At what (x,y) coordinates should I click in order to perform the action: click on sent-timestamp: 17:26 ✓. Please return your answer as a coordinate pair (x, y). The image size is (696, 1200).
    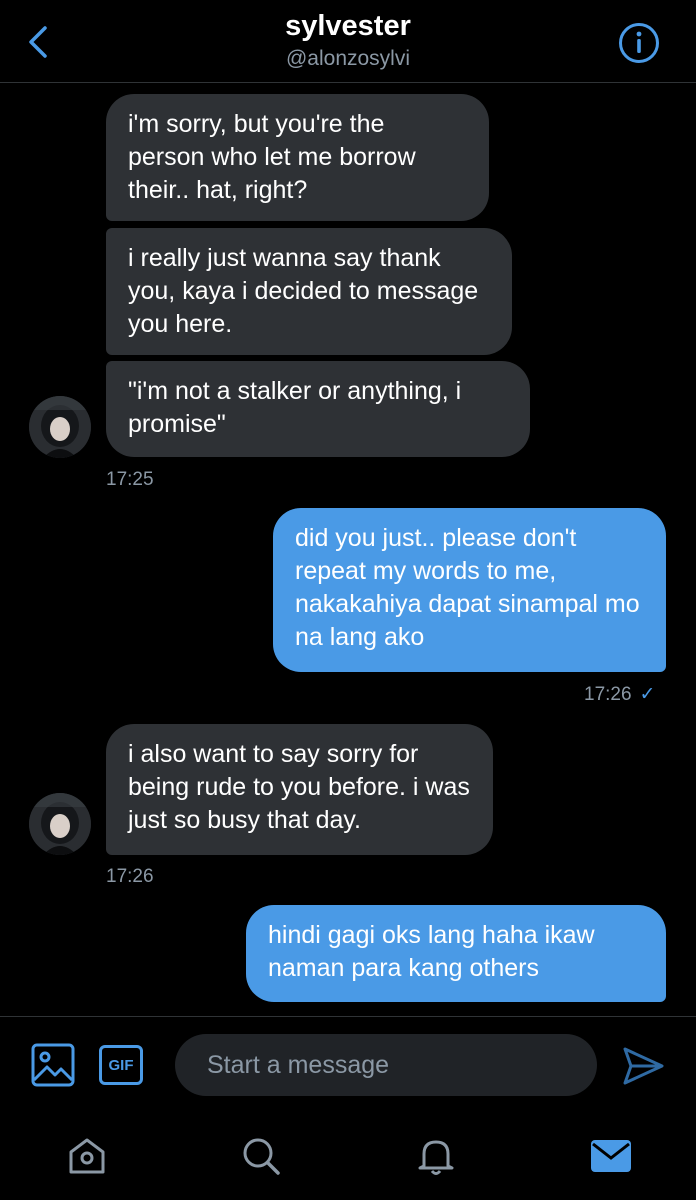
    Looking at the image, I should click on (619, 694).